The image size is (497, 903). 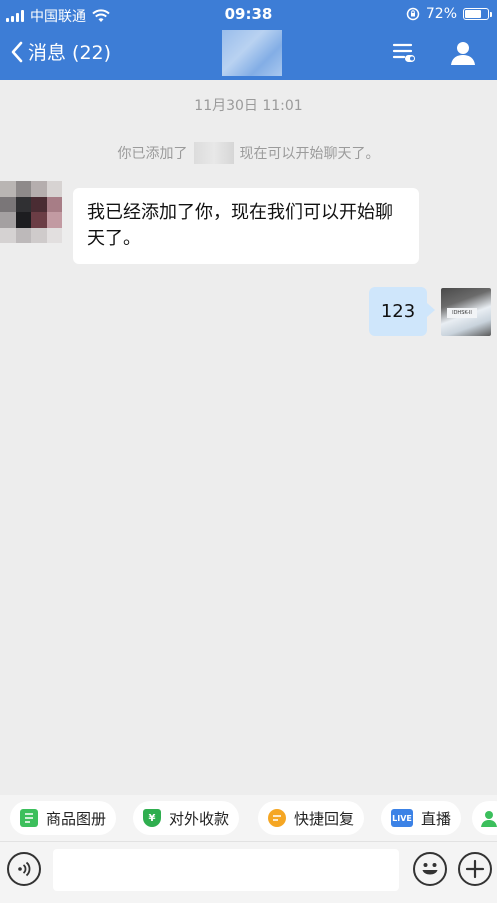 What do you see at coordinates (152, 154) in the screenshot?
I see `system-notice-prefix: 你已添加了` at bounding box center [152, 154].